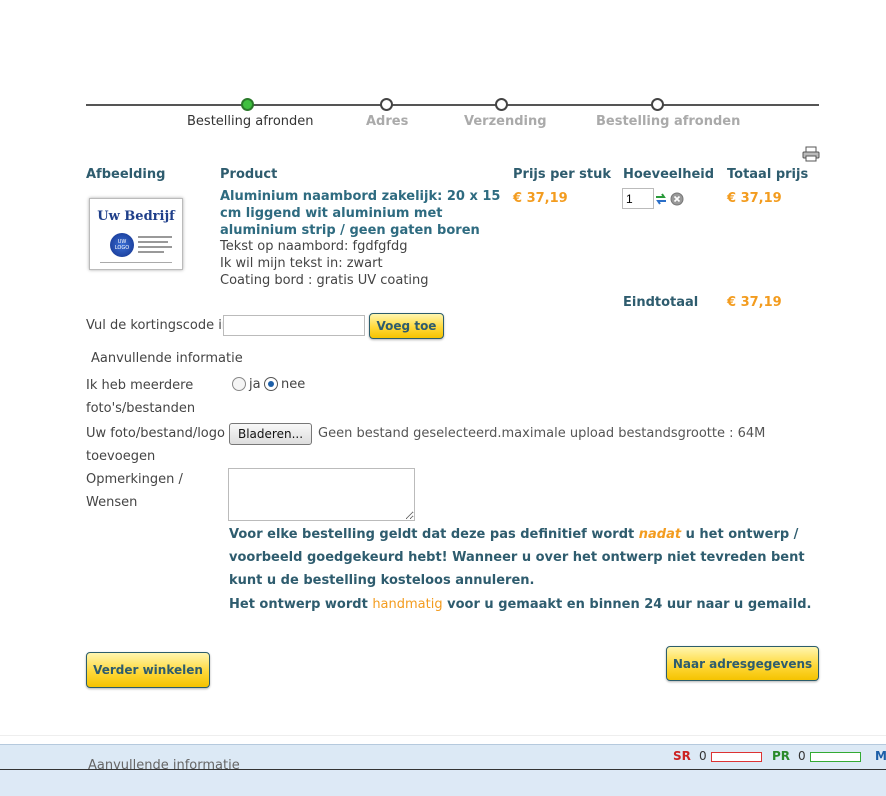 The height and width of the screenshot is (796, 886). I want to click on product-thumbnail: Uw Bedrijf UW LOGO, so click(136, 234).